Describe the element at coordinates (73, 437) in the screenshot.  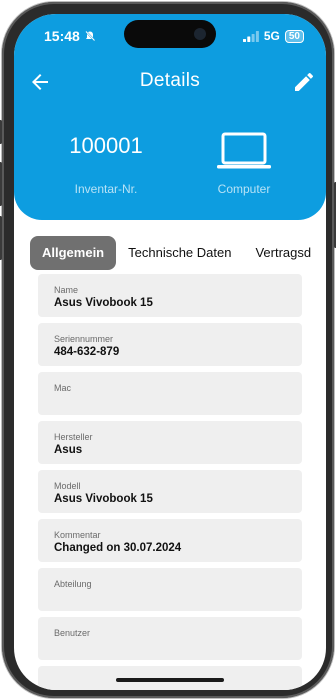
I see `field-label: Hersteller` at that location.